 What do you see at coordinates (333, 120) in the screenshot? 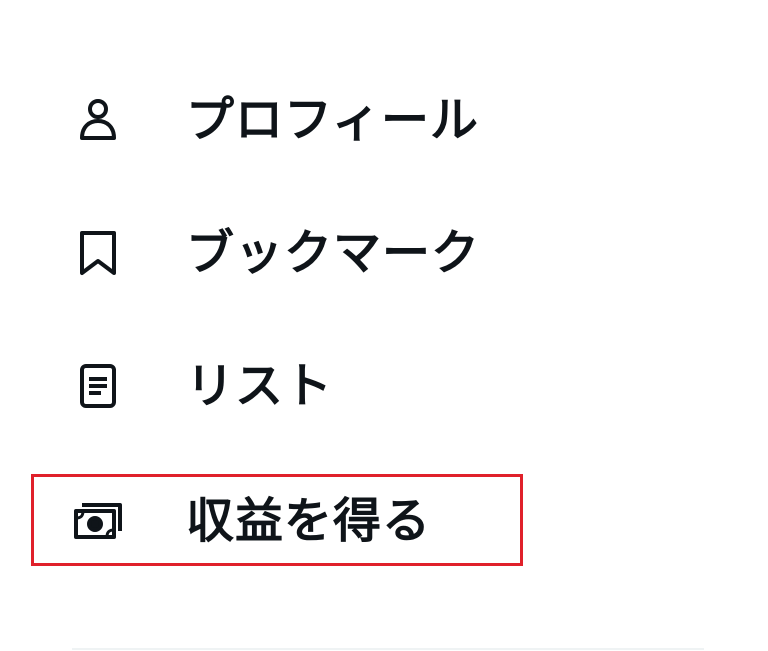
I see `menu-item-label: プロフィール` at bounding box center [333, 120].